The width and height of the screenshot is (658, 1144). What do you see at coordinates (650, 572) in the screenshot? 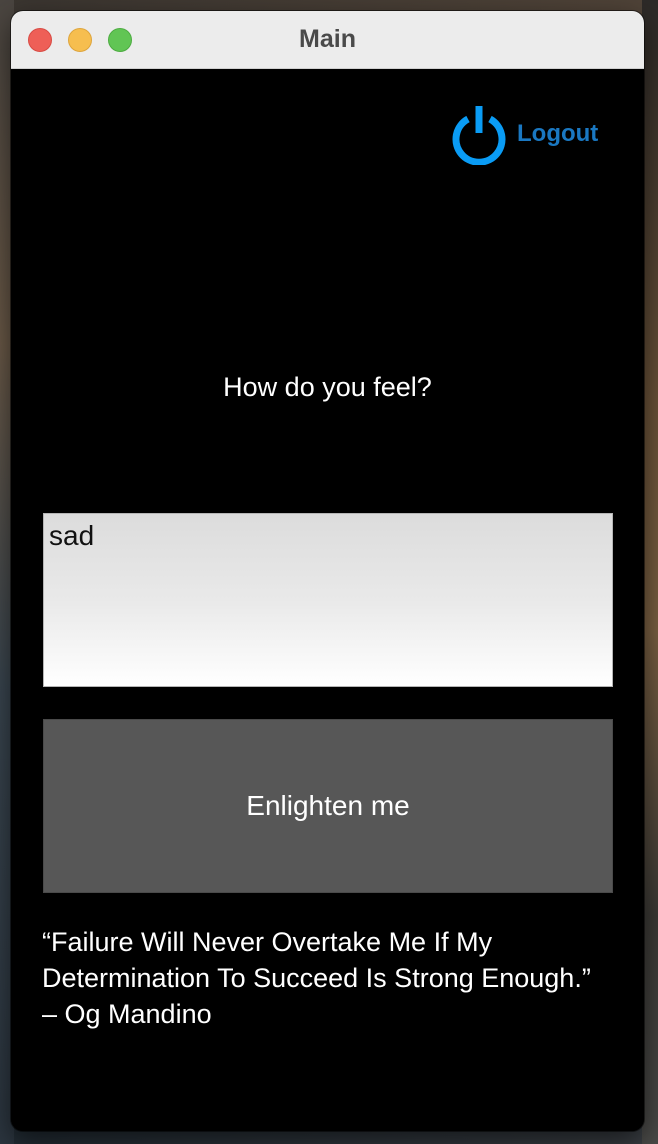
I see `desktop-background` at bounding box center [650, 572].